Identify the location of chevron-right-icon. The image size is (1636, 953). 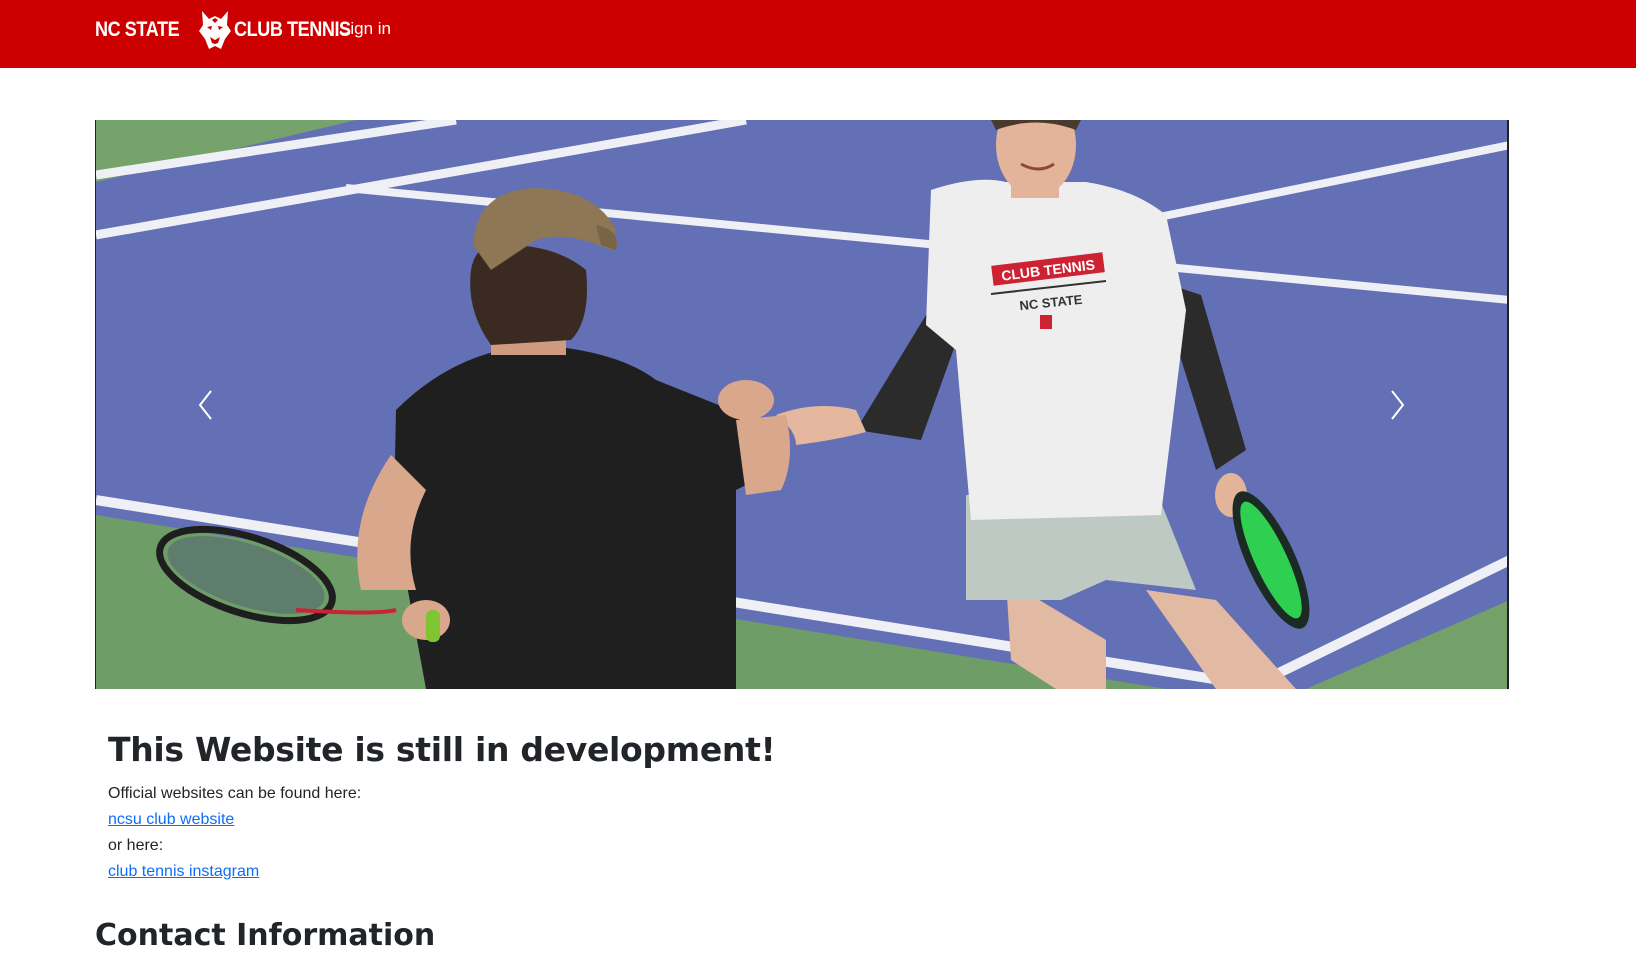
(1398, 404).